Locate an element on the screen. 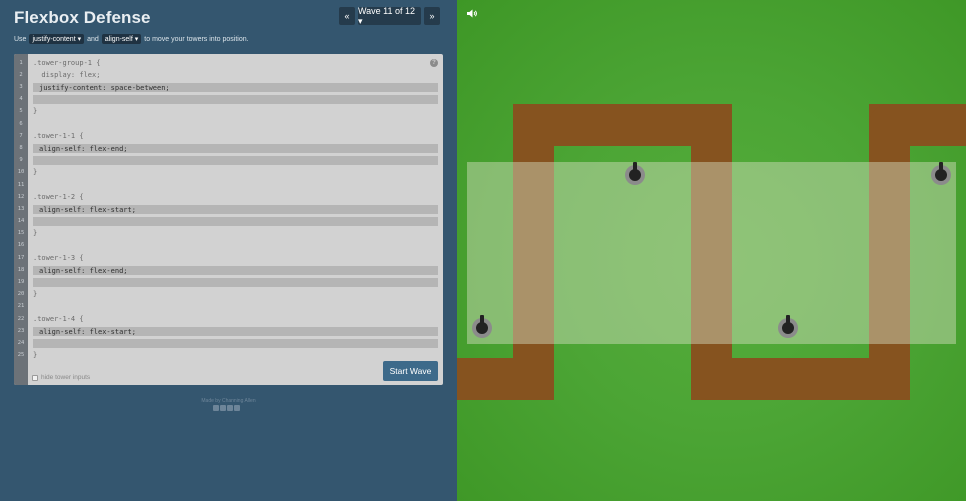 Image resolution: width=966 pixels, height=501 pixels. hide-inputs-label: hide tower inputs is located at coordinates (66, 377).